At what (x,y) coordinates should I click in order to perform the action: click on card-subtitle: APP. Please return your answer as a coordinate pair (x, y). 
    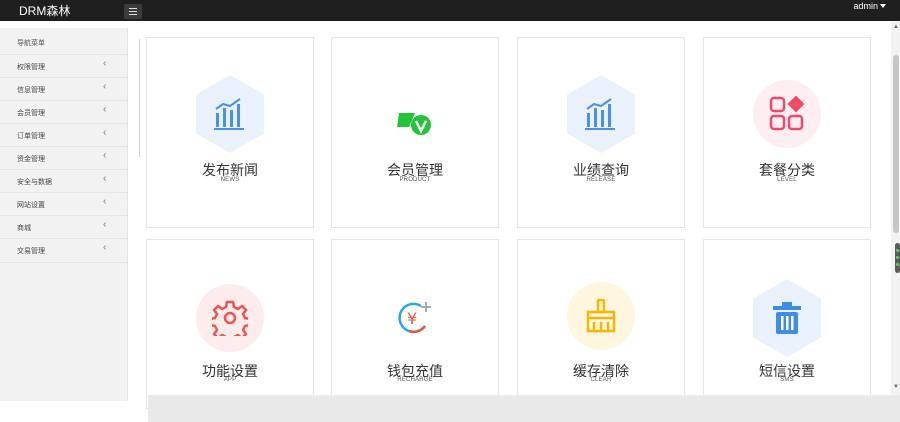
    Looking at the image, I should click on (230, 380).